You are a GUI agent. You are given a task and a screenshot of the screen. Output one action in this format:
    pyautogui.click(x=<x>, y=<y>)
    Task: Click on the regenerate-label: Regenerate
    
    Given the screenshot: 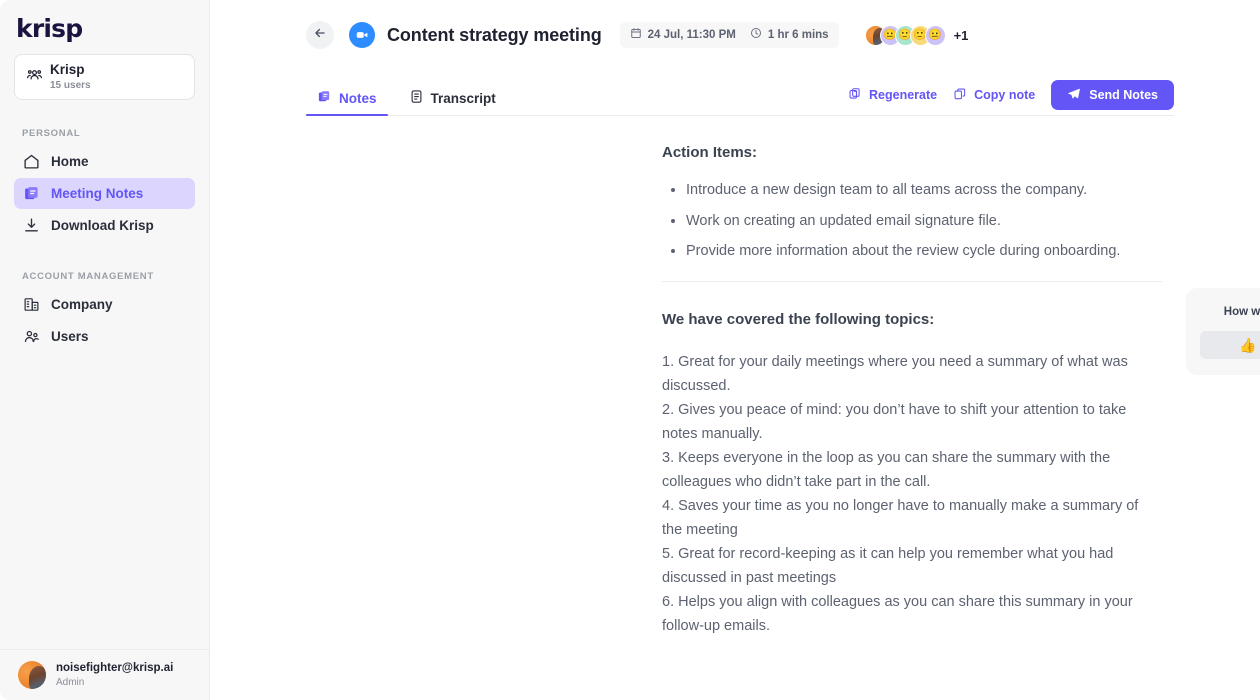 What is the action you would take?
    pyautogui.click(x=903, y=95)
    